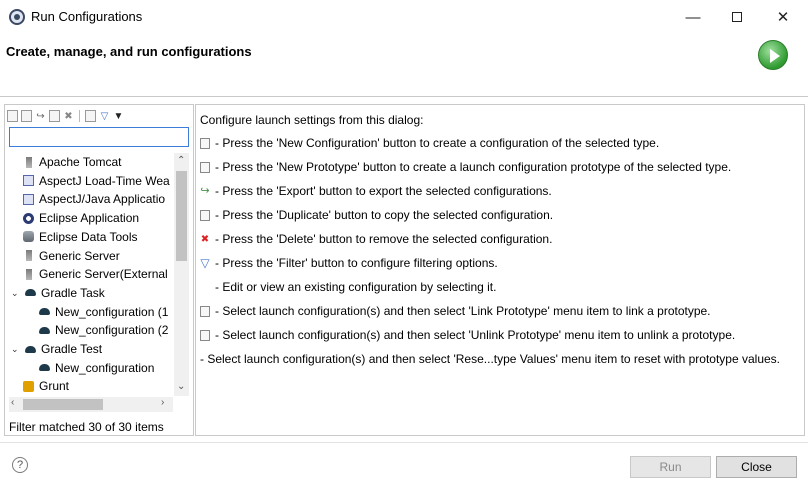 This screenshot has height=498, width=808. I want to click on tree-item: AspectJ Load-Time Wea, so click(96, 181).